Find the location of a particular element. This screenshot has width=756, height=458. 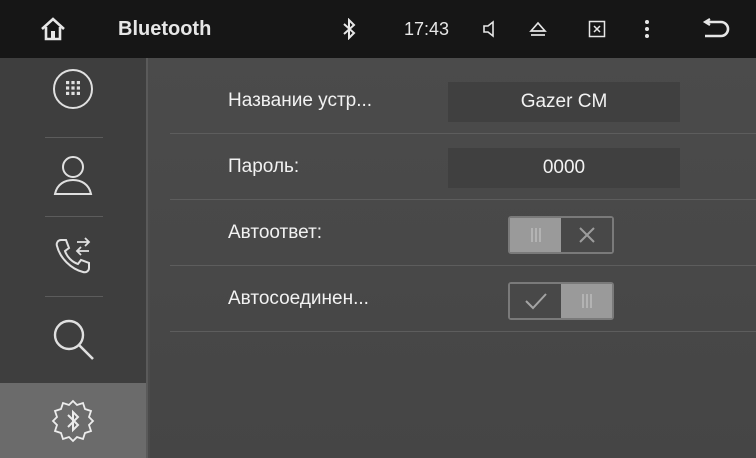

bluetooth-icon is located at coordinates (349, 29).